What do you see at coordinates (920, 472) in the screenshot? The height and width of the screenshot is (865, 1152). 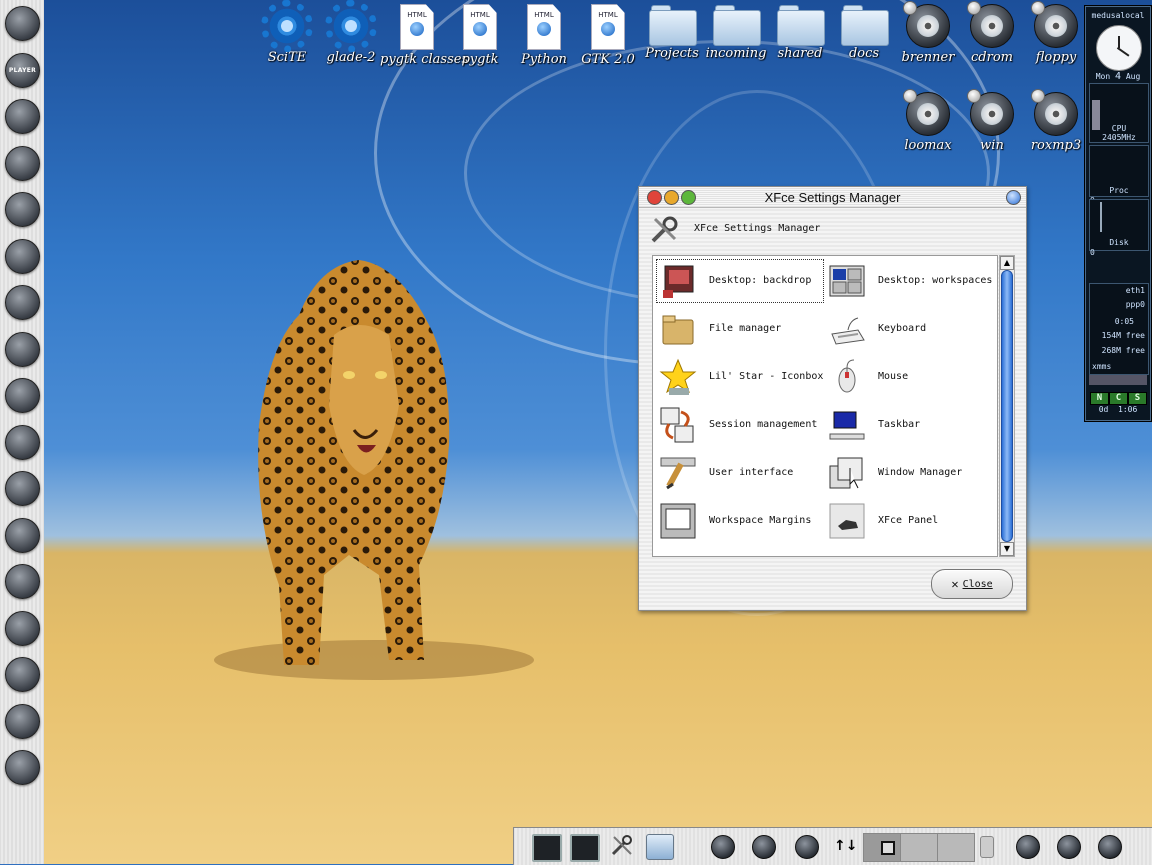 I see `settings-item-label: Window Manager` at bounding box center [920, 472].